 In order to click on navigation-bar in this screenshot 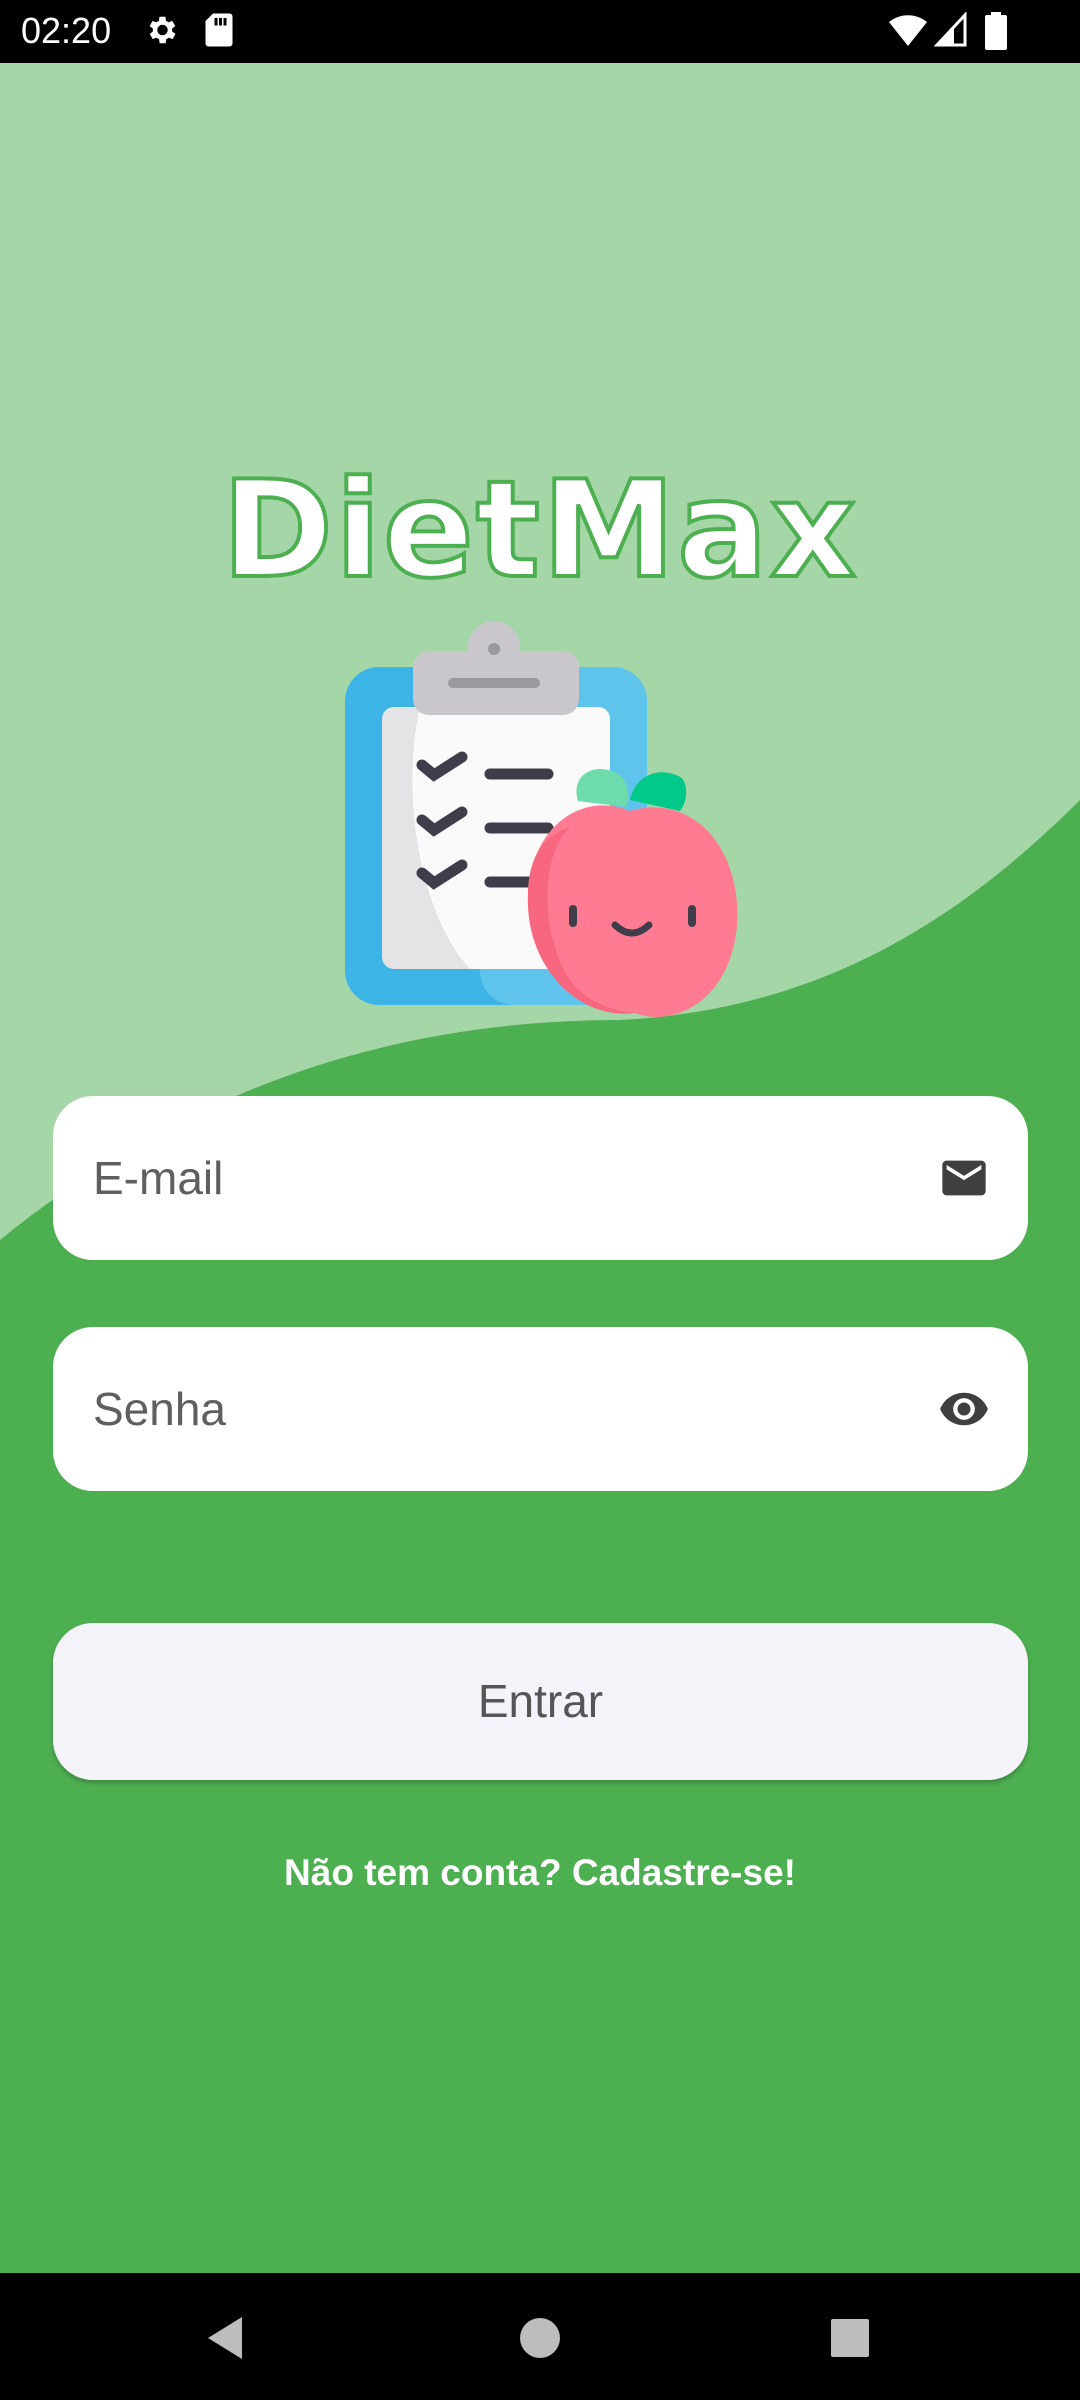, I will do `click(540, 2336)`.